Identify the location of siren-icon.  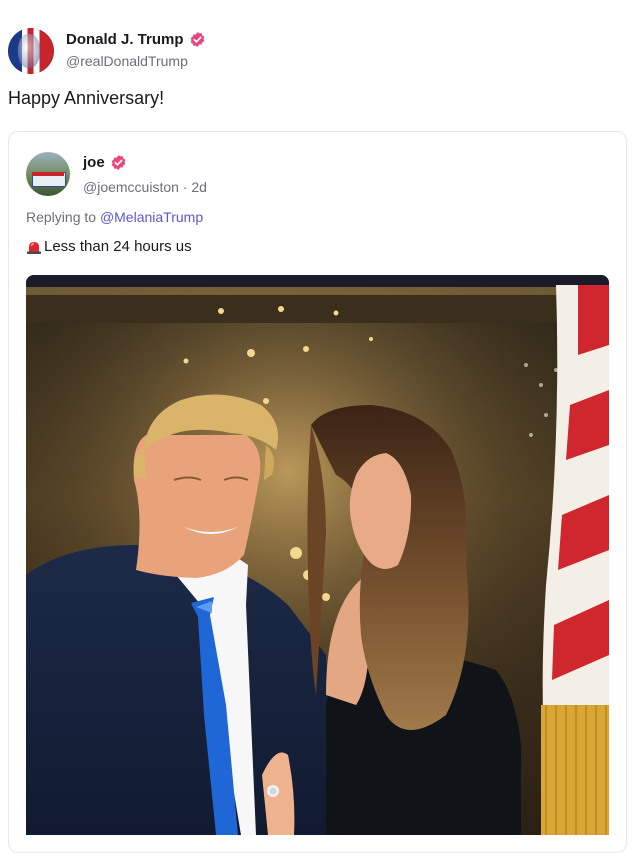
(34, 247).